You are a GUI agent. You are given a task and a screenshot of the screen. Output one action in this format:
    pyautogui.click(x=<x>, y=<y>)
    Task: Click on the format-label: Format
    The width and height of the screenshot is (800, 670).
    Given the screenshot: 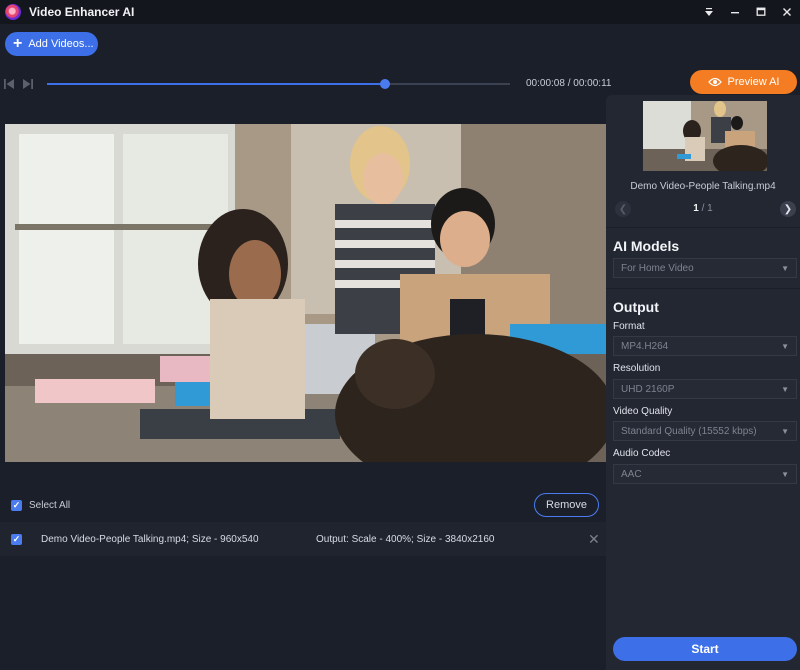 What is the action you would take?
    pyautogui.click(x=629, y=326)
    